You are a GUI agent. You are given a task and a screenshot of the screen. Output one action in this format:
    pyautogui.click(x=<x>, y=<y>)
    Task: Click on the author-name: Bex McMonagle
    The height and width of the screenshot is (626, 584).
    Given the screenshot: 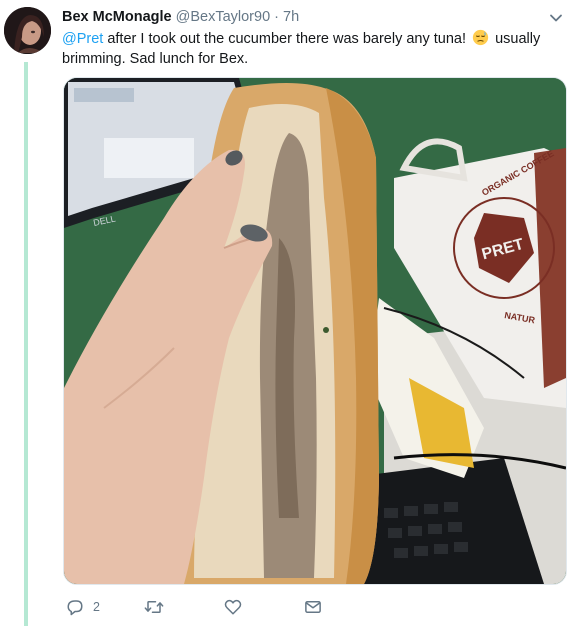 What is the action you would take?
    pyautogui.click(x=117, y=17)
    